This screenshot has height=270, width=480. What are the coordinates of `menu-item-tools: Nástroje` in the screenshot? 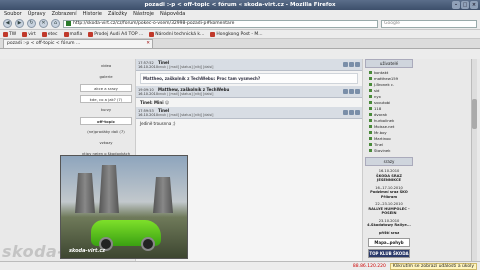 It's located at (143, 14).